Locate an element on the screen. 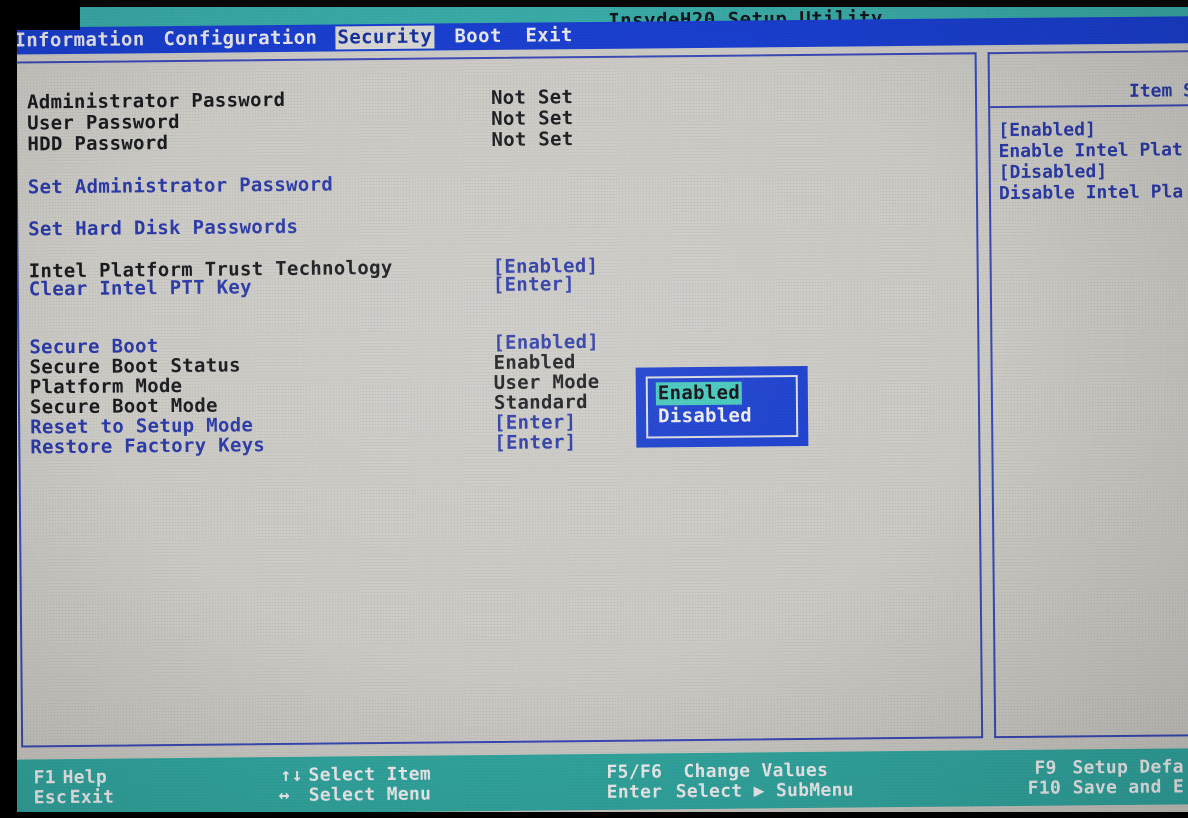 This screenshot has height=818, width=1188. value-select-popup: Enabled Disabled is located at coordinates (722, 406).